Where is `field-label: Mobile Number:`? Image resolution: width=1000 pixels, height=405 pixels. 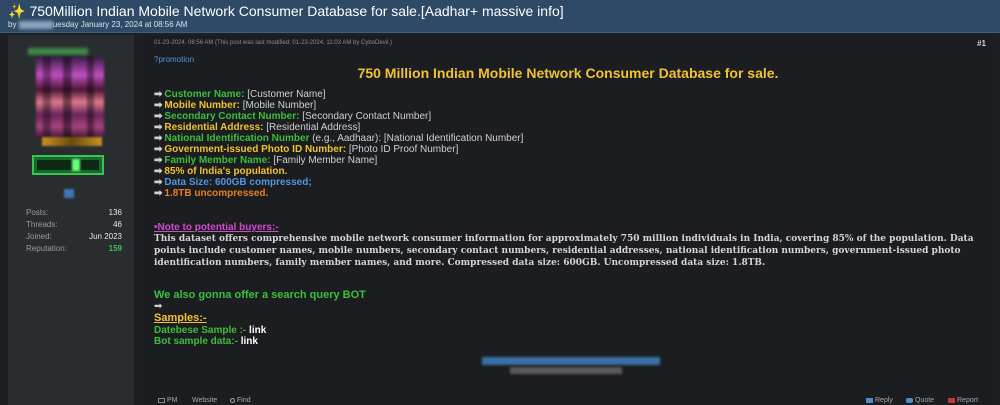
field-label: Mobile Number: is located at coordinates (202, 105).